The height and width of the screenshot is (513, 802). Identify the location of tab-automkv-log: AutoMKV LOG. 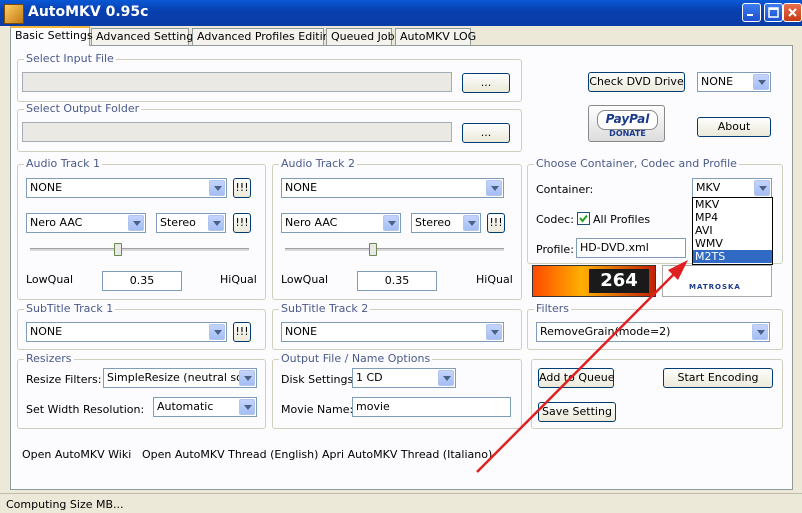
(435, 36).